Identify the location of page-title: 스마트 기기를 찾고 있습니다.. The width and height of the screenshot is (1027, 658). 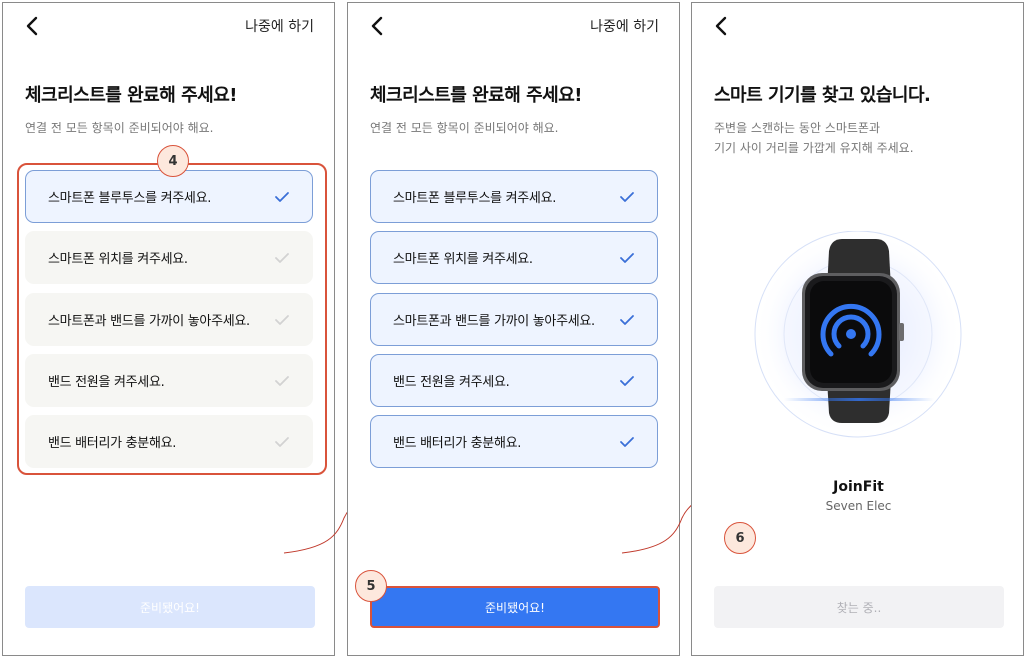
(822, 95).